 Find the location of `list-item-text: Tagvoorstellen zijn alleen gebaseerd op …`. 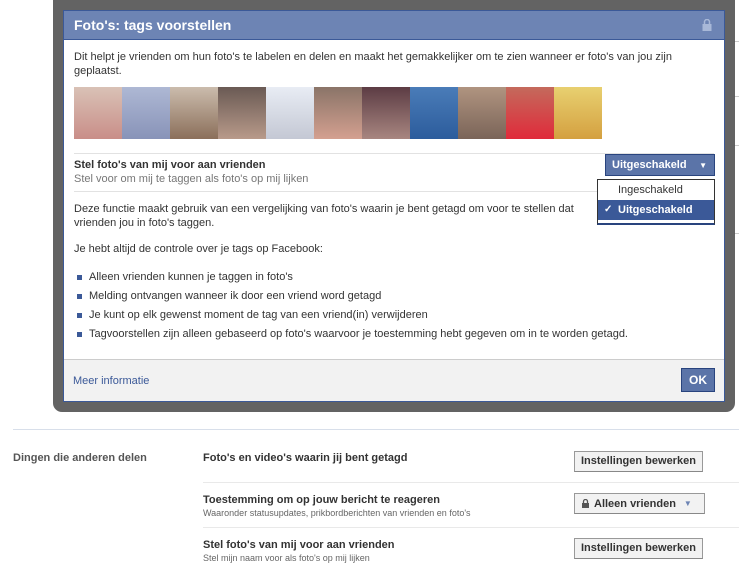

list-item-text: Tagvoorstellen zijn alleen gebaseerd op … is located at coordinates (358, 334).